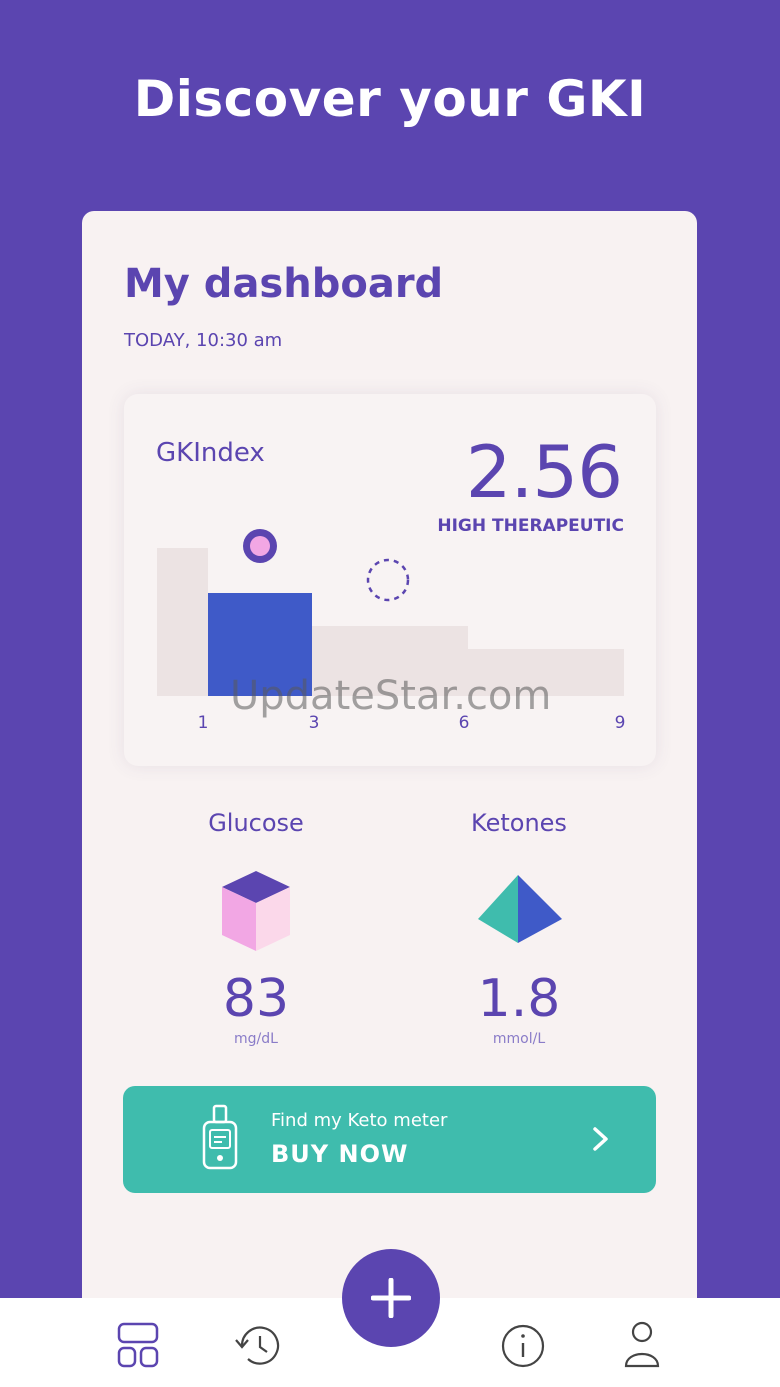  I want to click on glucose-value: 83, so click(256, 999).